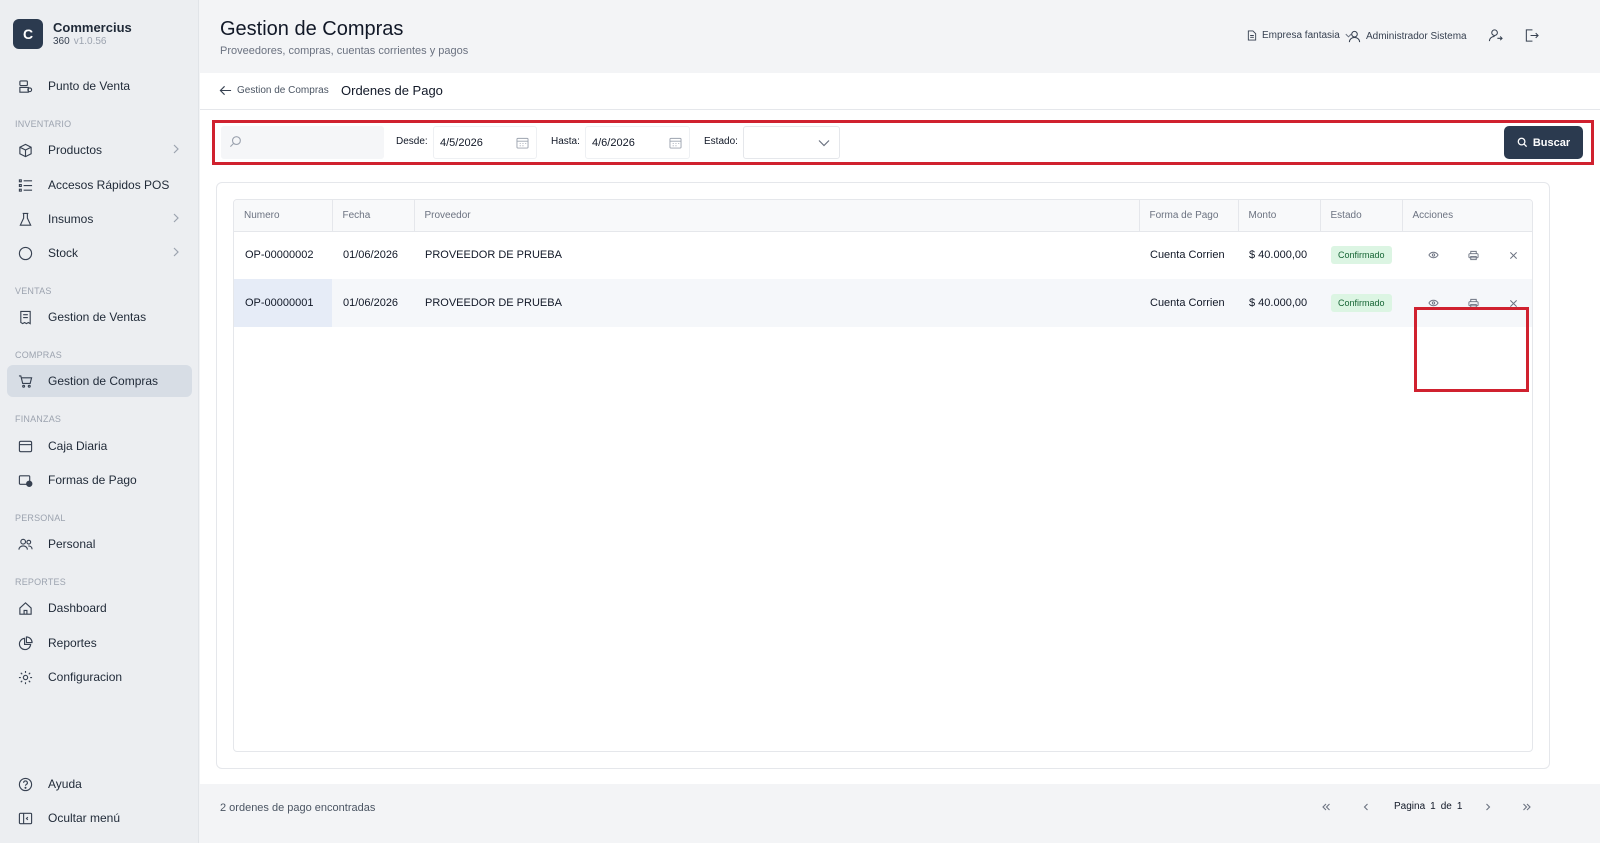  I want to click on desde-date-value: 4/5/2026, so click(461, 143).